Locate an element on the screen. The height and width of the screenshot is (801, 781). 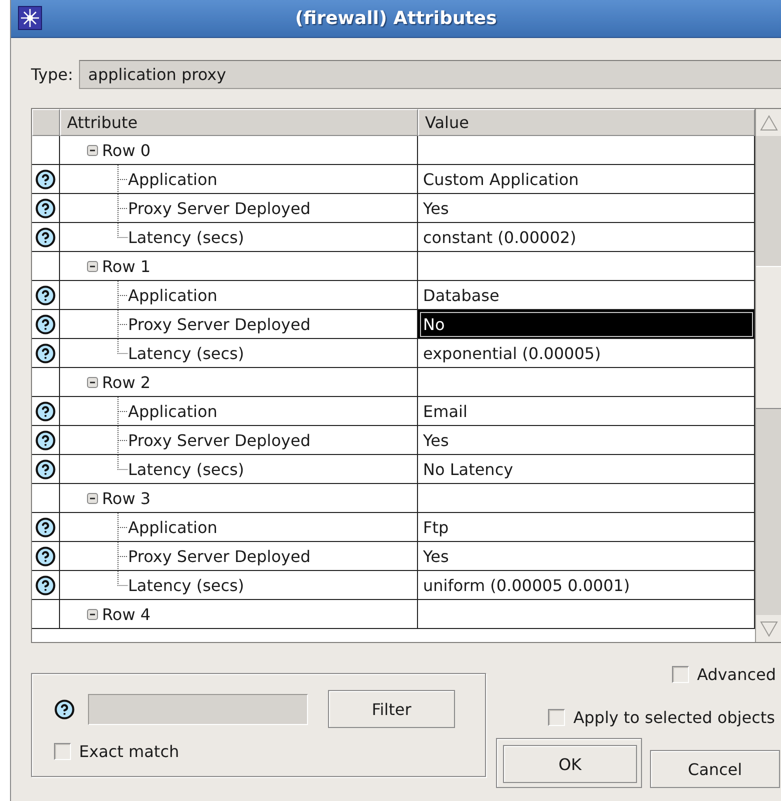
checkbox-label: Exact match is located at coordinates (129, 751).